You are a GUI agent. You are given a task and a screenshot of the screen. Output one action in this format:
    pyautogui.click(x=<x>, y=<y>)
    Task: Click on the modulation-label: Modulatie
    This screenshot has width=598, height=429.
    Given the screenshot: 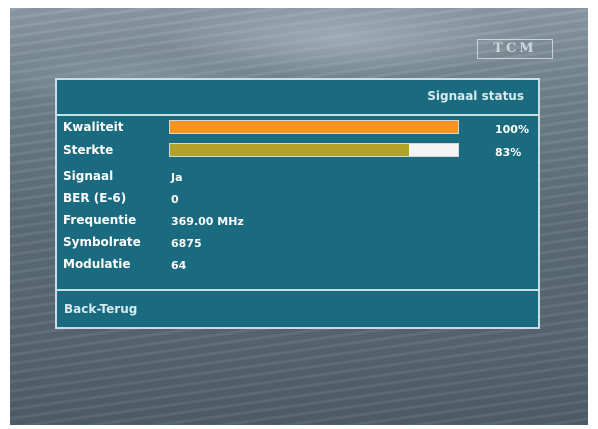 What is the action you would take?
    pyautogui.click(x=97, y=264)
    